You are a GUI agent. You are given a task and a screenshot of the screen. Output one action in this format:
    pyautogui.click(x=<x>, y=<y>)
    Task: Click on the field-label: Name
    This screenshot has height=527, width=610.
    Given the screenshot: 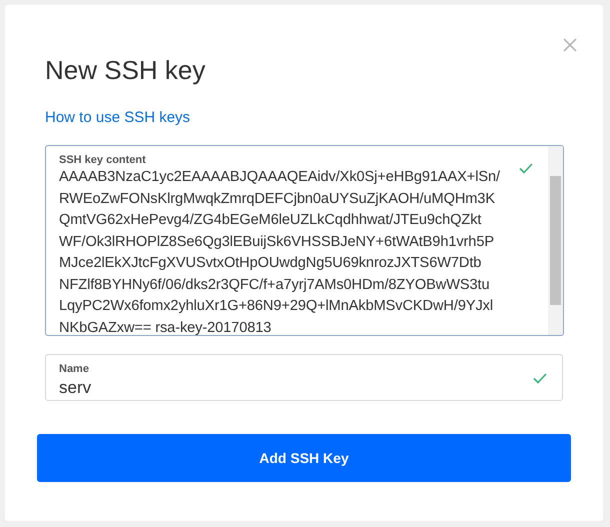 What is the action you would take?
    pyautogui.click(x=74, y=369)
    